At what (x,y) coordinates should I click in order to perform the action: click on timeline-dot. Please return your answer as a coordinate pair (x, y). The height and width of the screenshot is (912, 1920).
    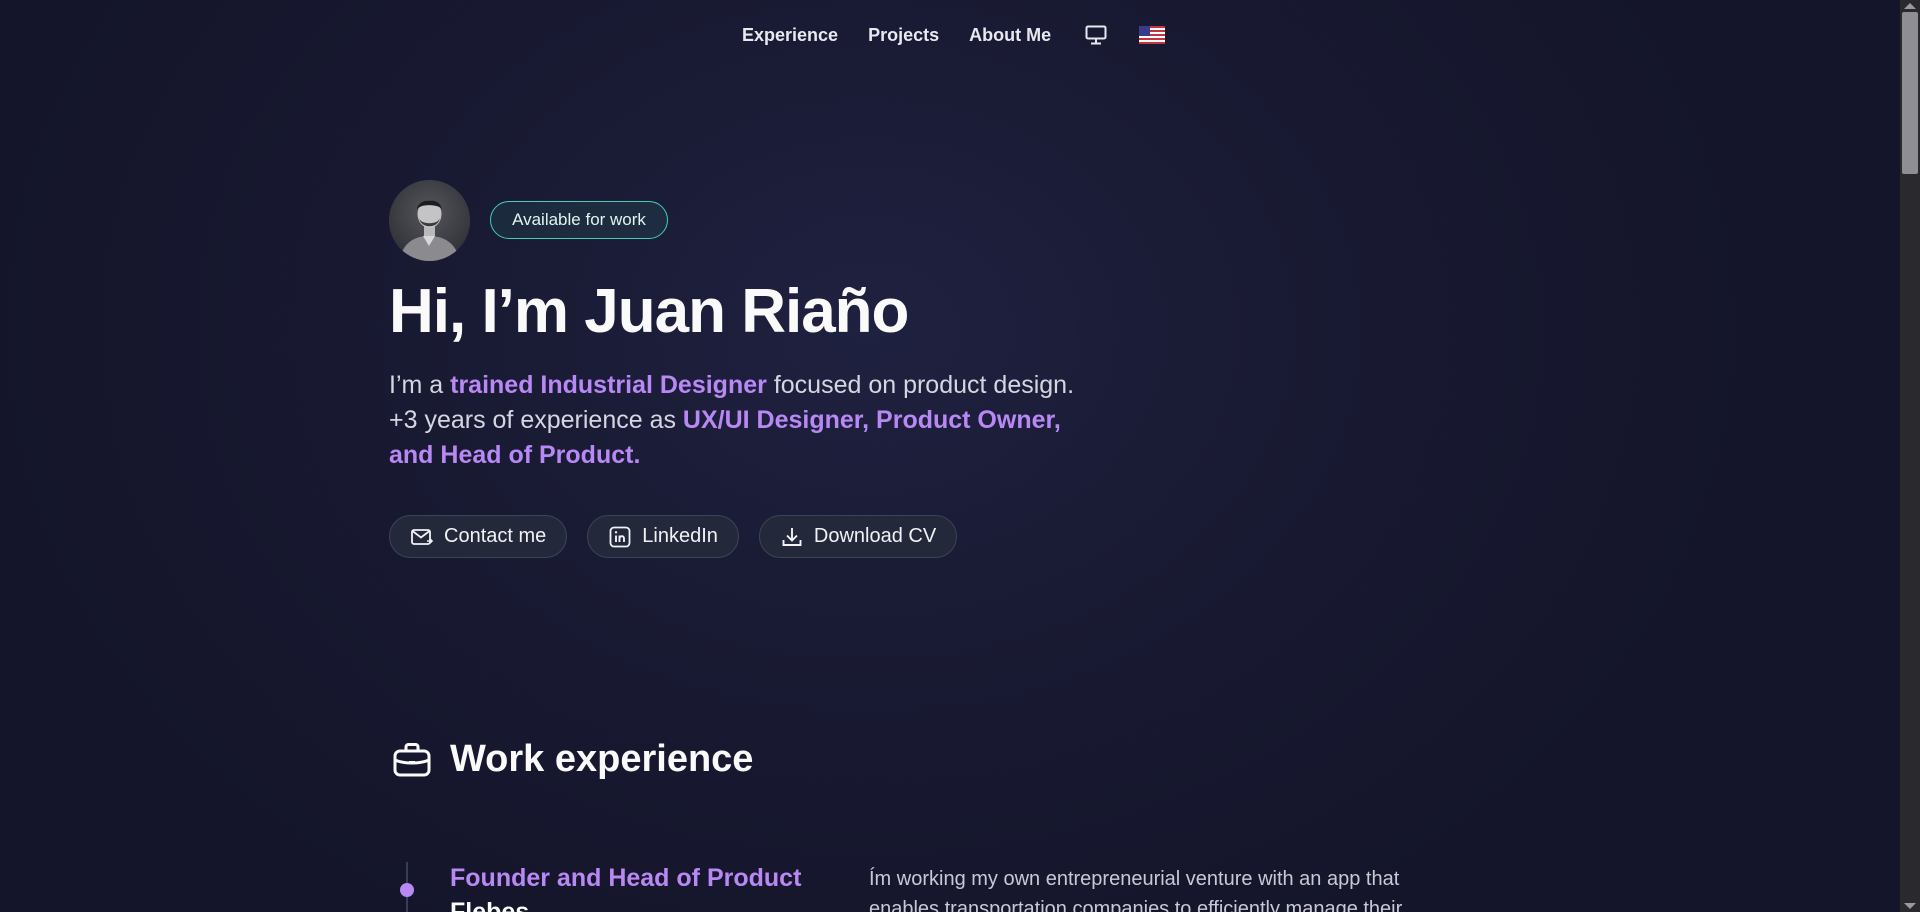
    Looking at the image, I should click on (407, 890).